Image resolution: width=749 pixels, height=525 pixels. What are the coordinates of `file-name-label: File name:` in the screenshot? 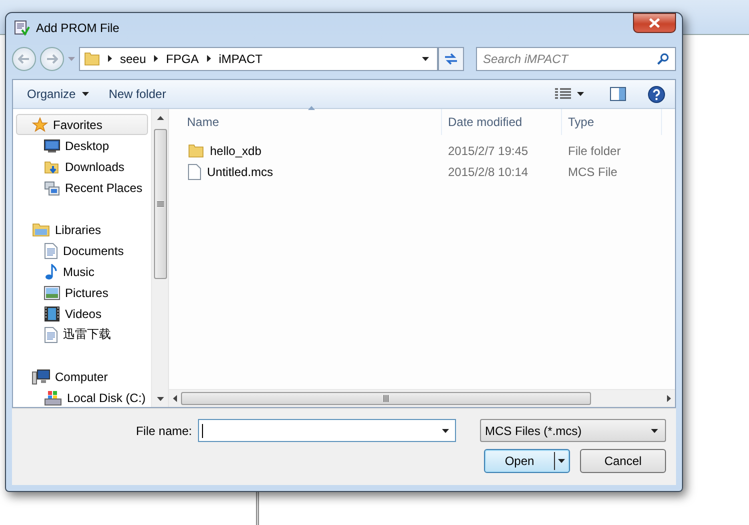 It's located at (164, 431).